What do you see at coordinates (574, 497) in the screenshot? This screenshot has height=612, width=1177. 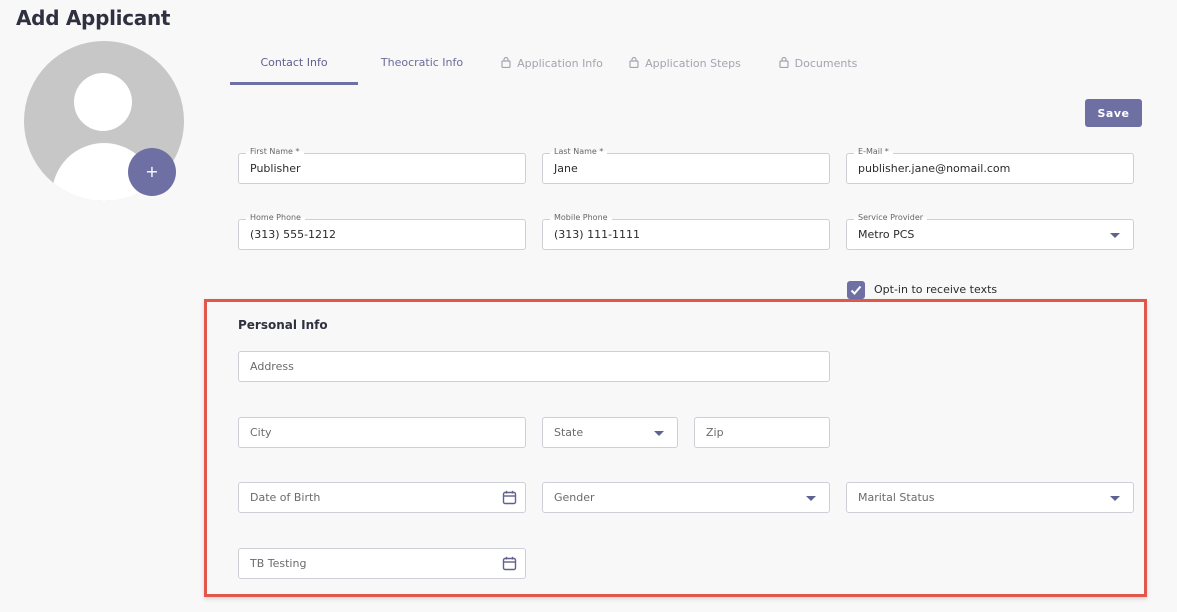 I see `gender-placeholder: Gender` at bounding box center [574, 497].